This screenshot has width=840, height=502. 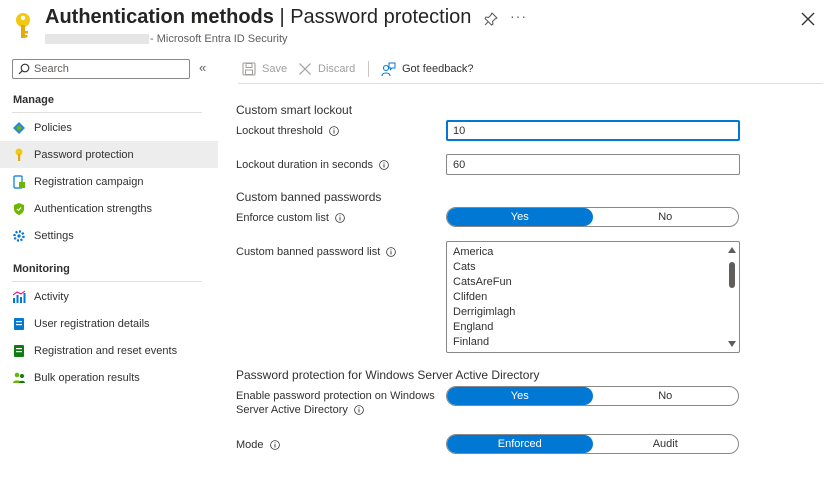 I want to click on sidebar-item-label: Activity, so click(x=51, y=296).